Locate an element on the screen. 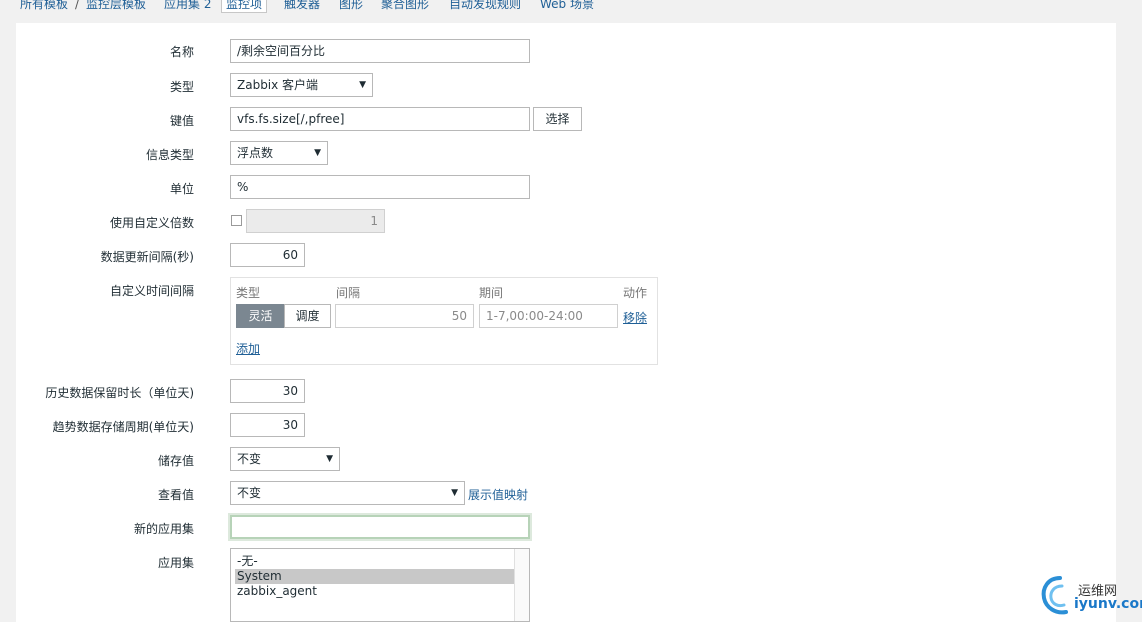 The width and height of the screenshot is (1142, 622). add-interval-link: 添加 is located at coordinates (248, 348).